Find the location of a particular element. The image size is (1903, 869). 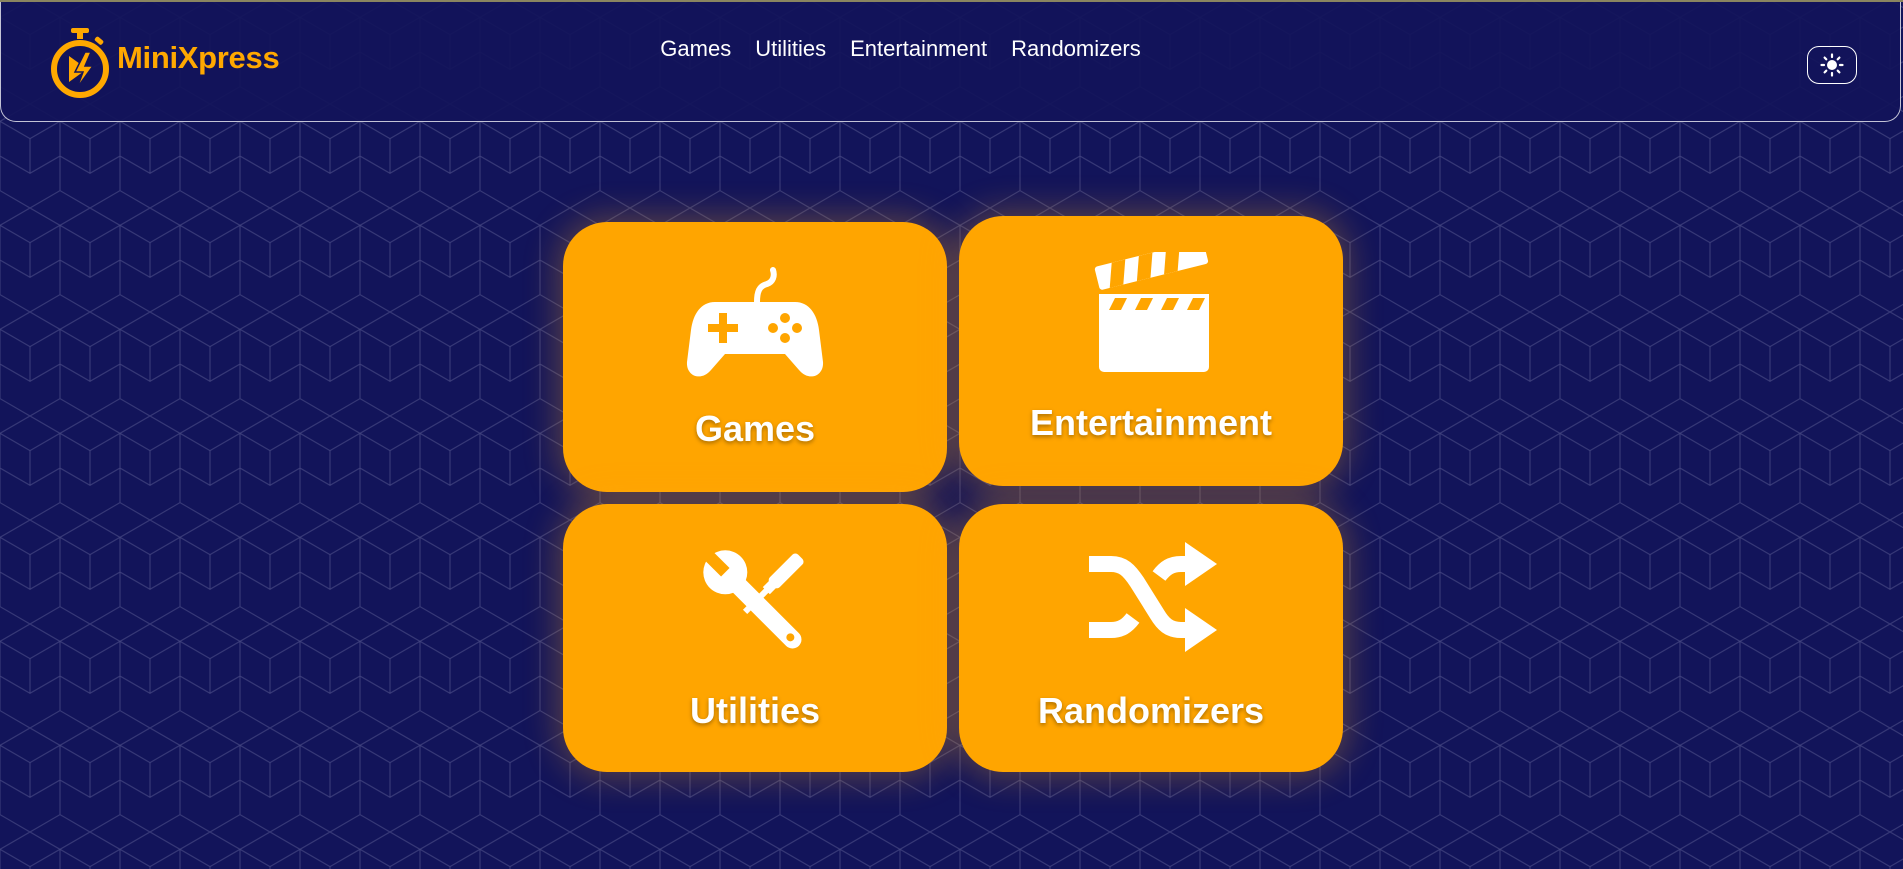

shuffle-icon is located at coordinates (1153, 597).